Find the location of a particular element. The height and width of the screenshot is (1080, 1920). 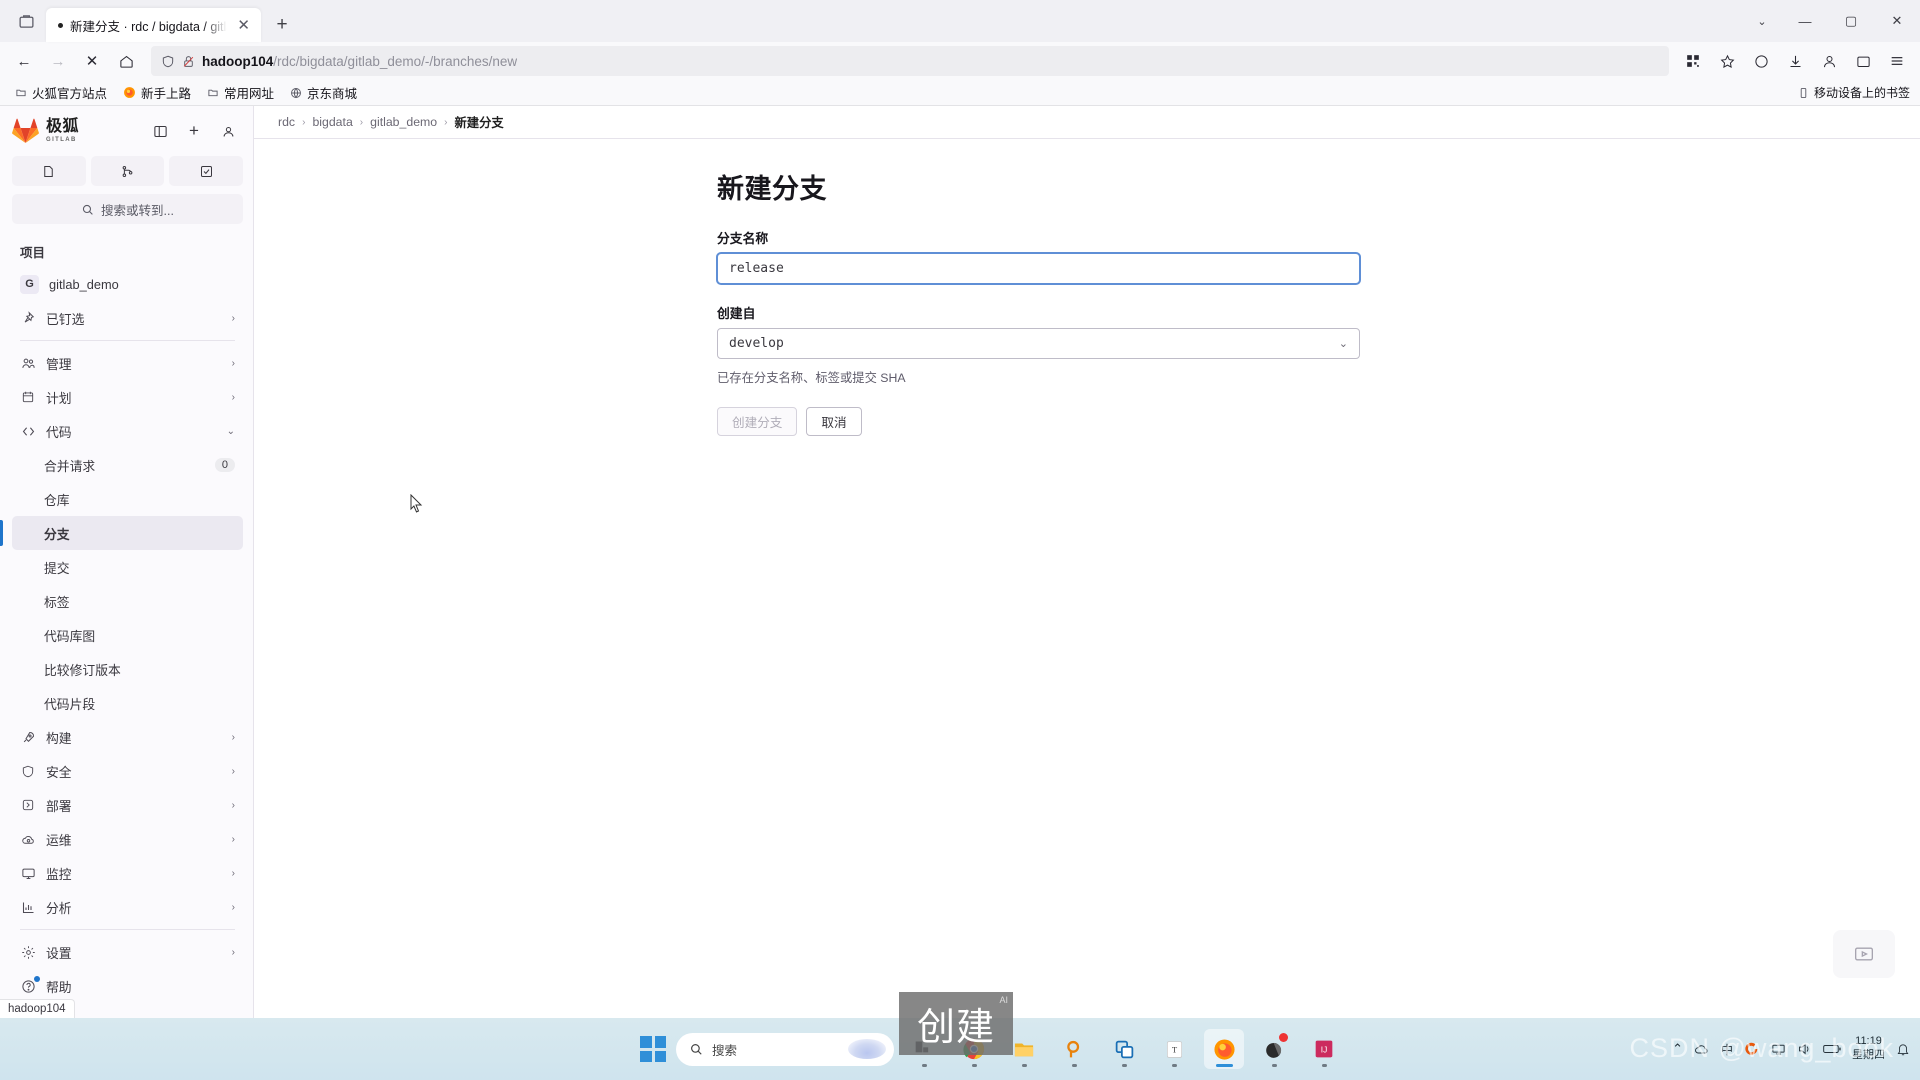

stop-icon: ✕ is located at coordinates (92, 61).